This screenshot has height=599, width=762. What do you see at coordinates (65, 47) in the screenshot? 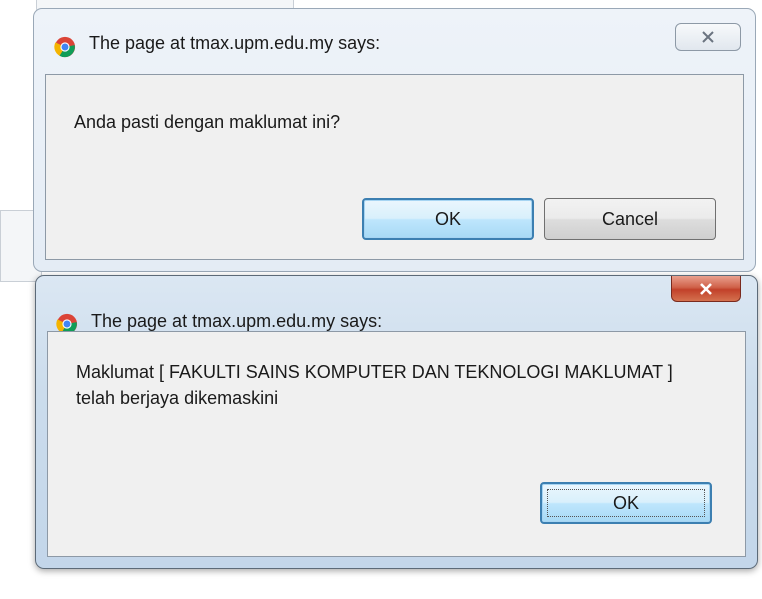
I see `chrome-icon` at bounding box center [65, 47].